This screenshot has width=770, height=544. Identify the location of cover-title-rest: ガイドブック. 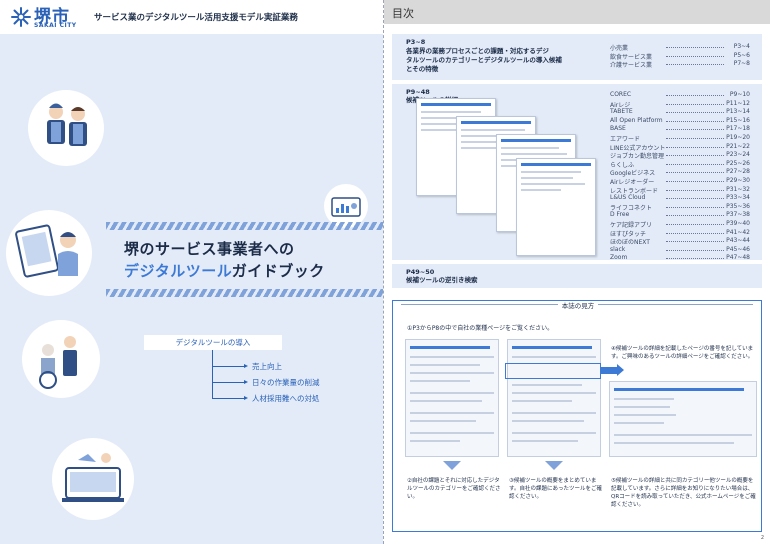
(278, 271).